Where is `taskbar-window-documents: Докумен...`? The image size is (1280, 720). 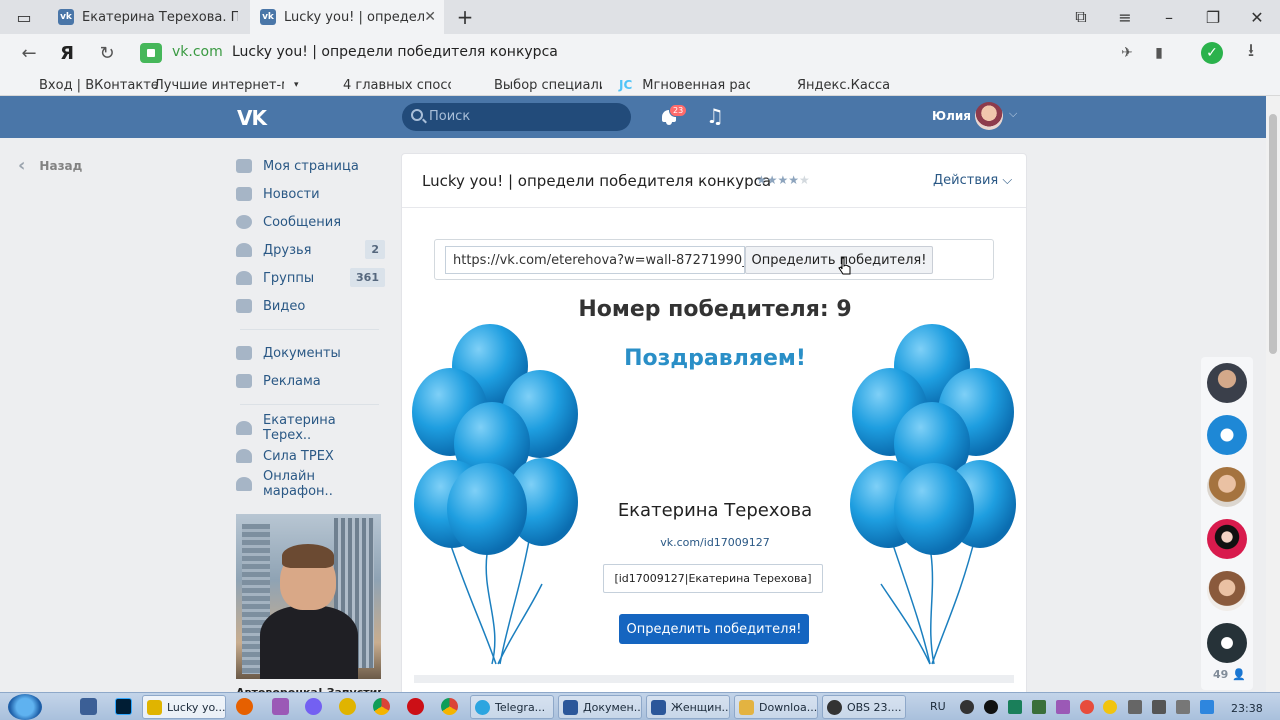
taskbar-window-documents: Докумен... is located at coordinates (600, 707).